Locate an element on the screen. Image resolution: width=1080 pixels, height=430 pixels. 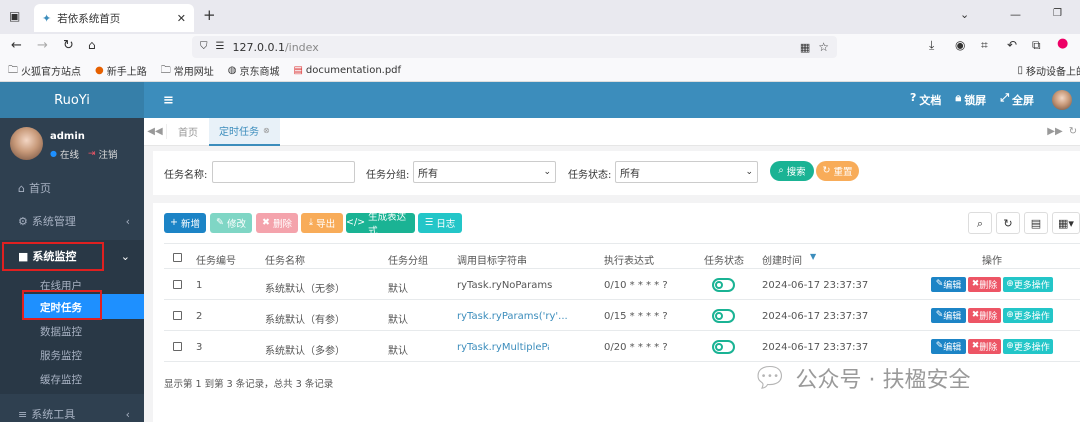
minimize-icon: — is located at coordinates (1015, 14).